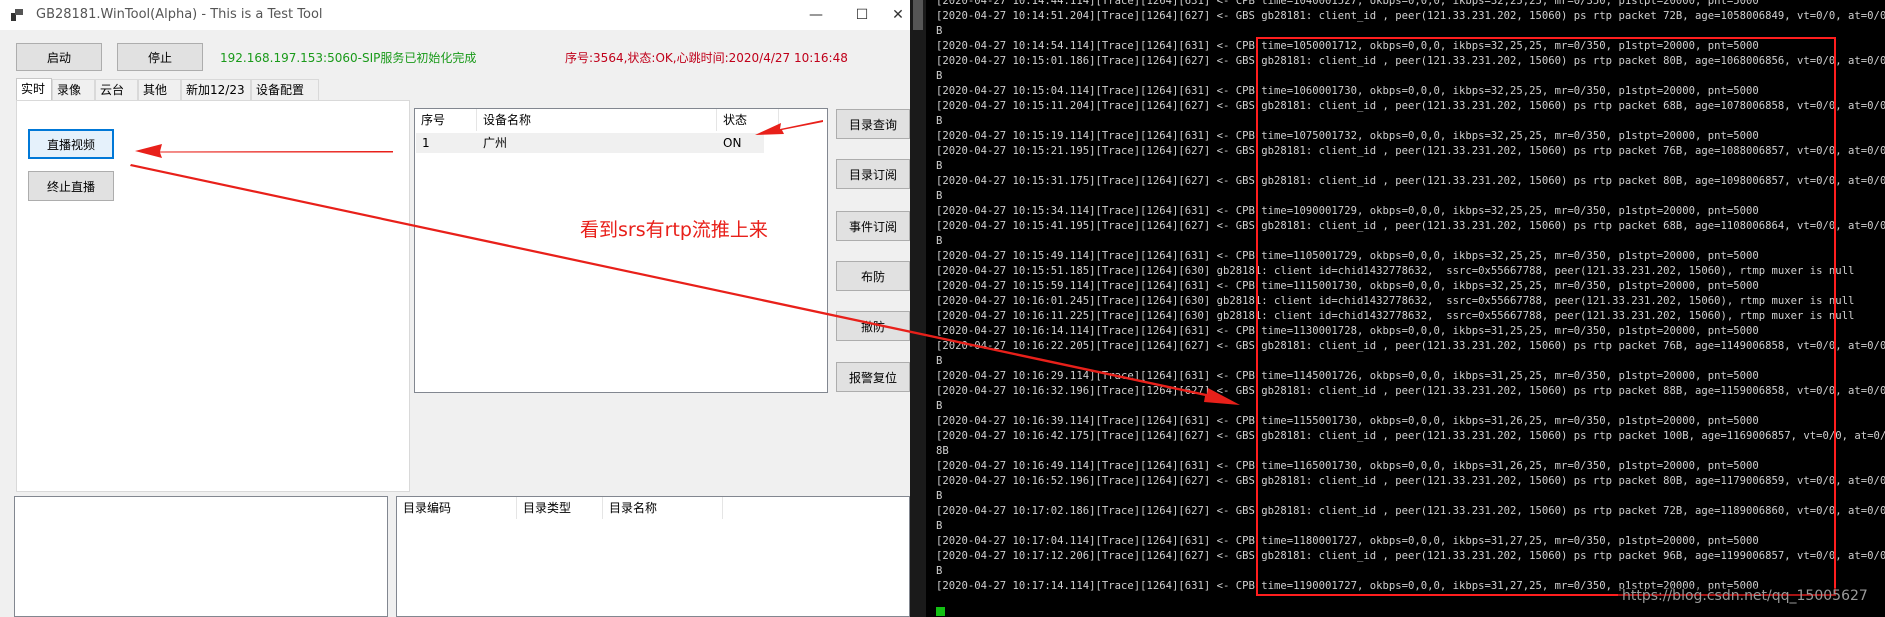 The height and width of the screenshot is (617, 1885). What do you see at coordinates (17, 15) in the screenshot?
I see `app-icon` at bounding box center [17, 15].